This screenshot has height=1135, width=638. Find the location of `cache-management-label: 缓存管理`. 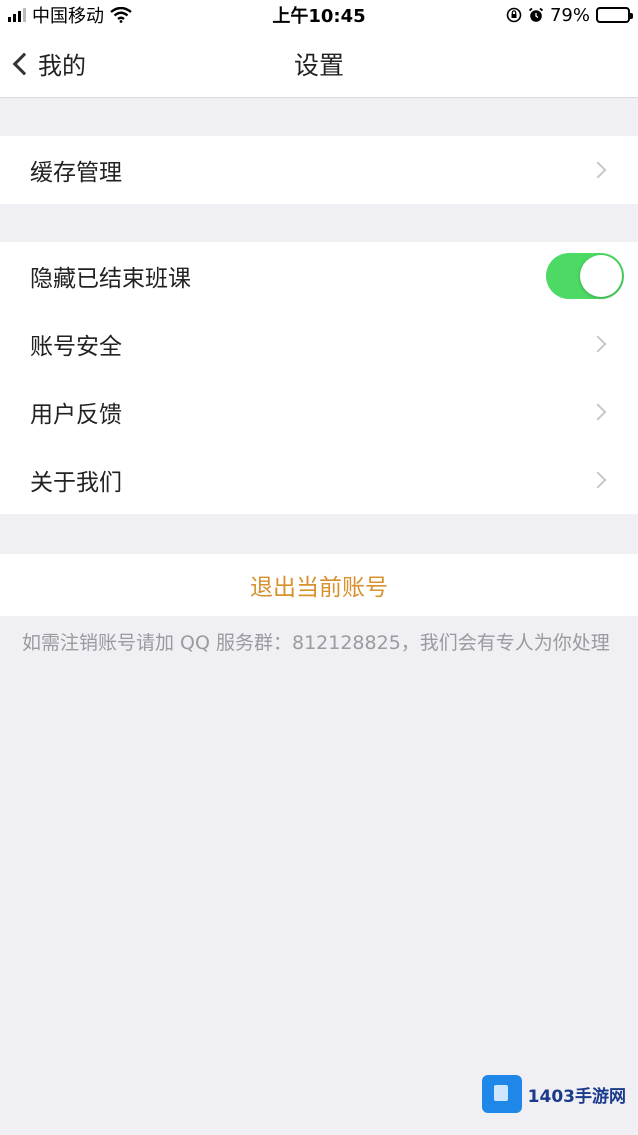

cache-management-label: 缓存管理 is located at coordinates (76, 173).